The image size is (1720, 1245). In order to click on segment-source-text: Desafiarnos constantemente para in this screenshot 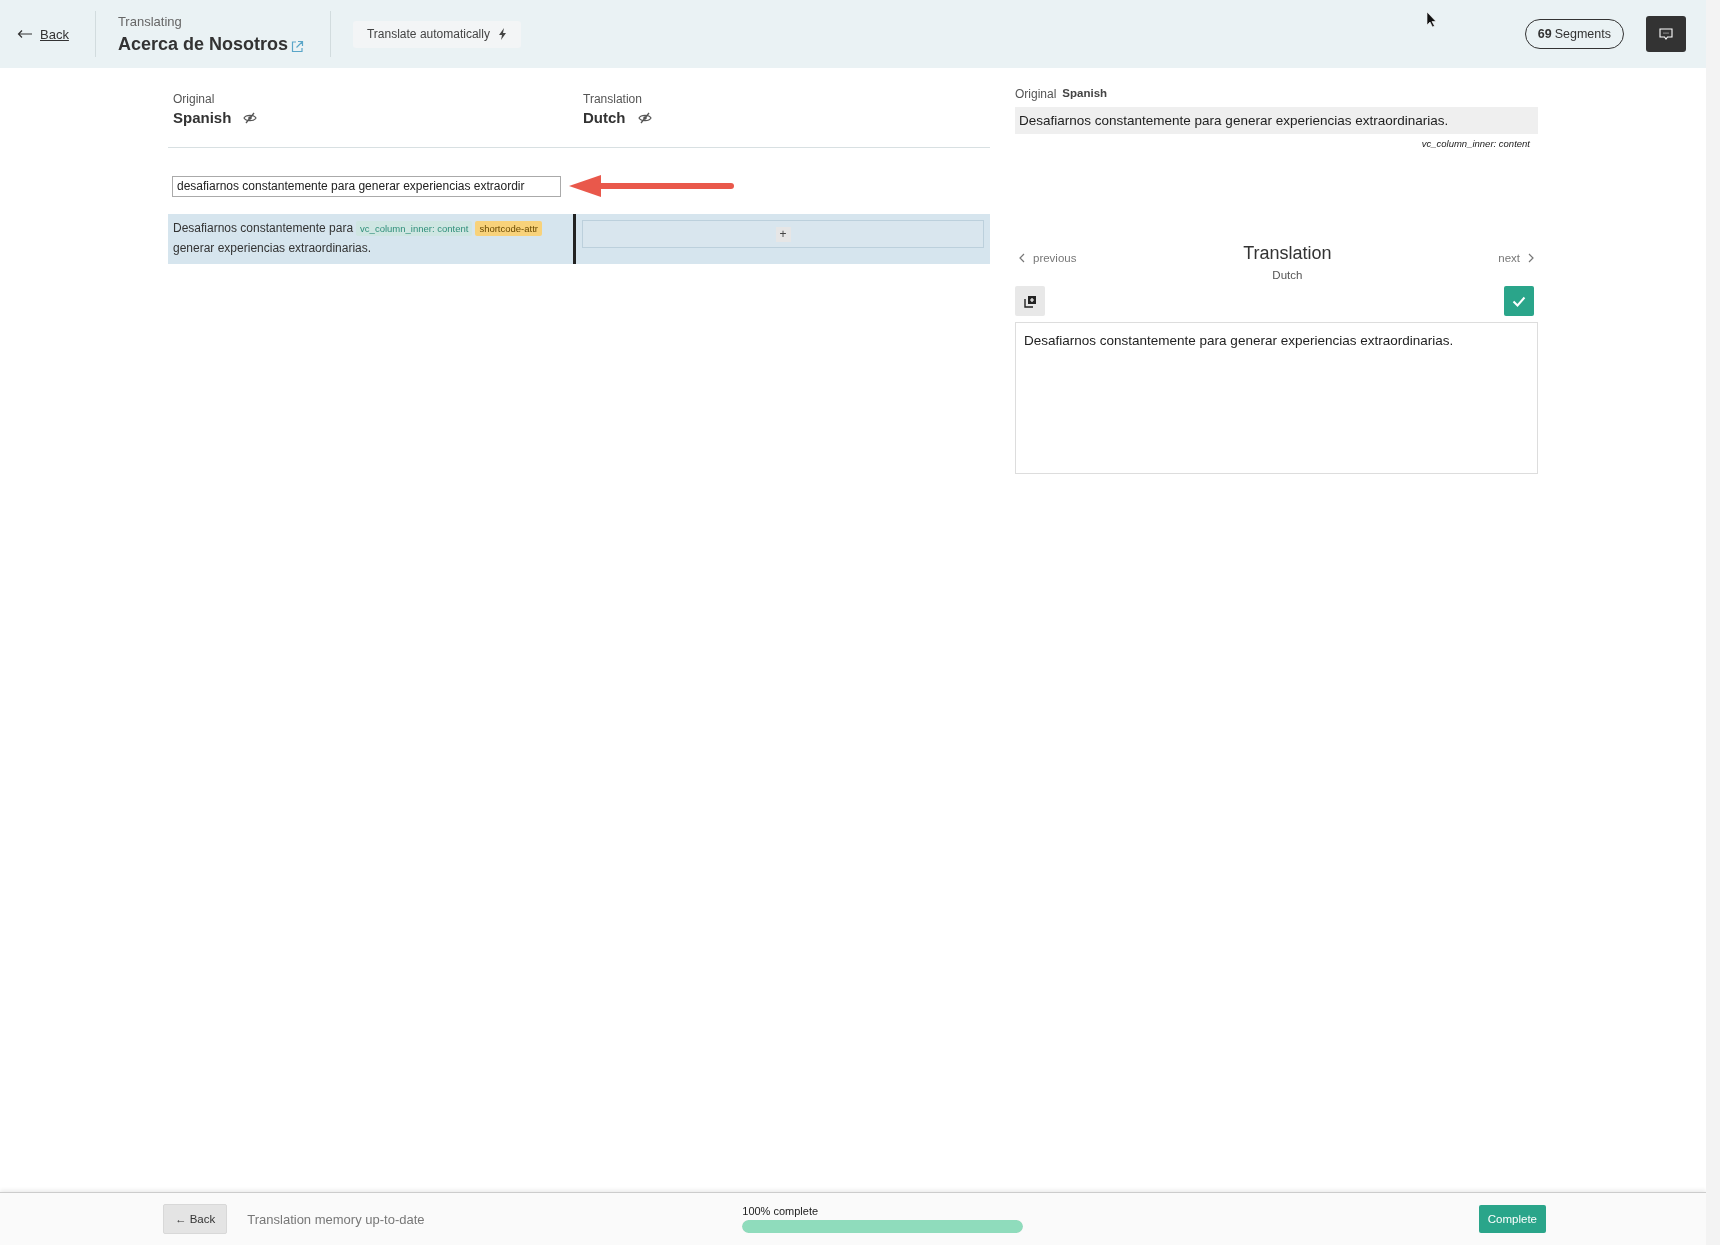, I will do `click(263, 228)`.